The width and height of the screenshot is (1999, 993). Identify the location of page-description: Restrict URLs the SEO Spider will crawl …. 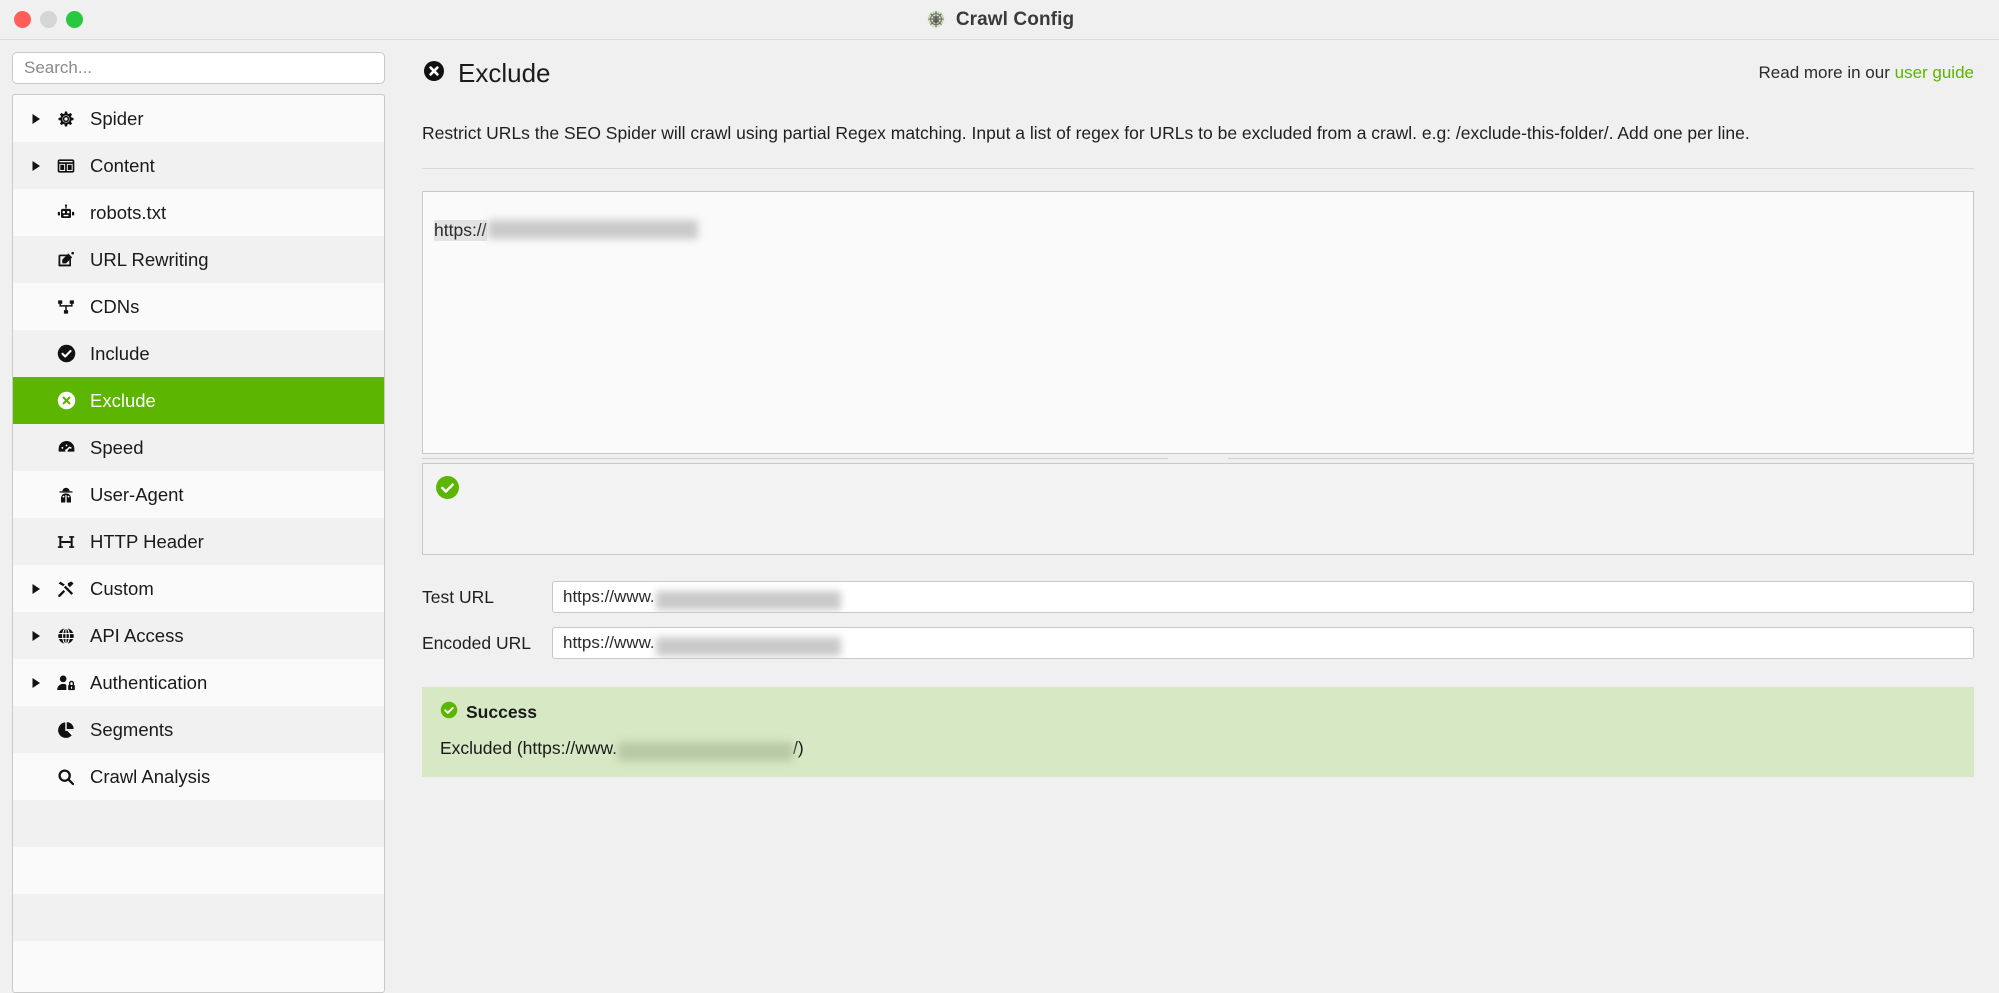
(1086, 133).